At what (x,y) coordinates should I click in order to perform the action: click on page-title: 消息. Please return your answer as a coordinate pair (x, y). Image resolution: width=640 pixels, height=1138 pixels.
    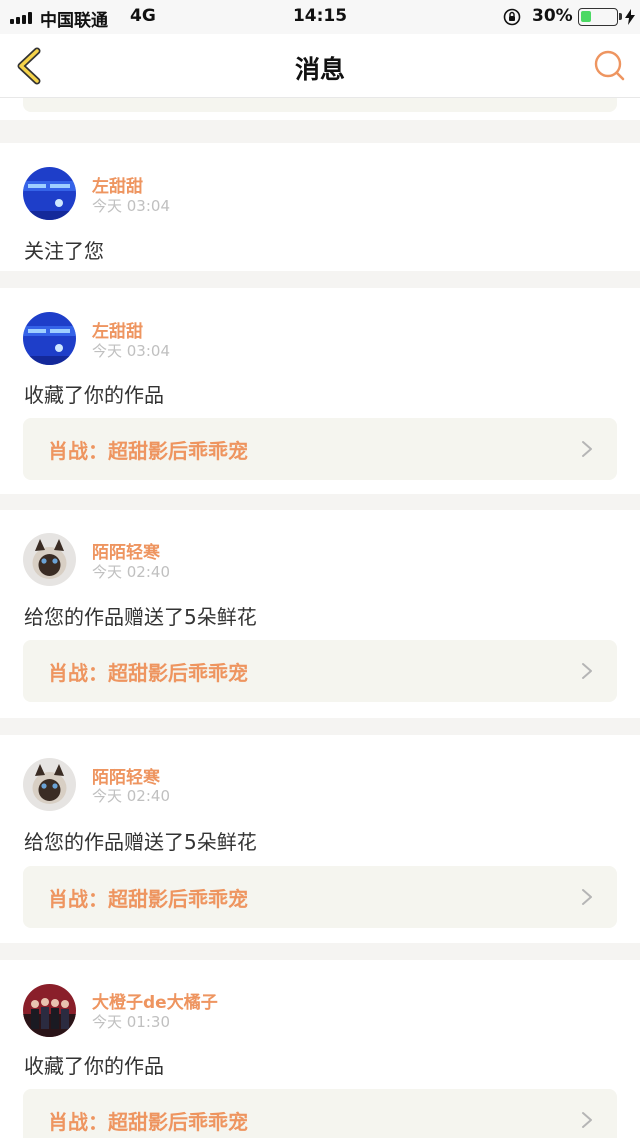
    Looking at the image, I should click on (319, 69).